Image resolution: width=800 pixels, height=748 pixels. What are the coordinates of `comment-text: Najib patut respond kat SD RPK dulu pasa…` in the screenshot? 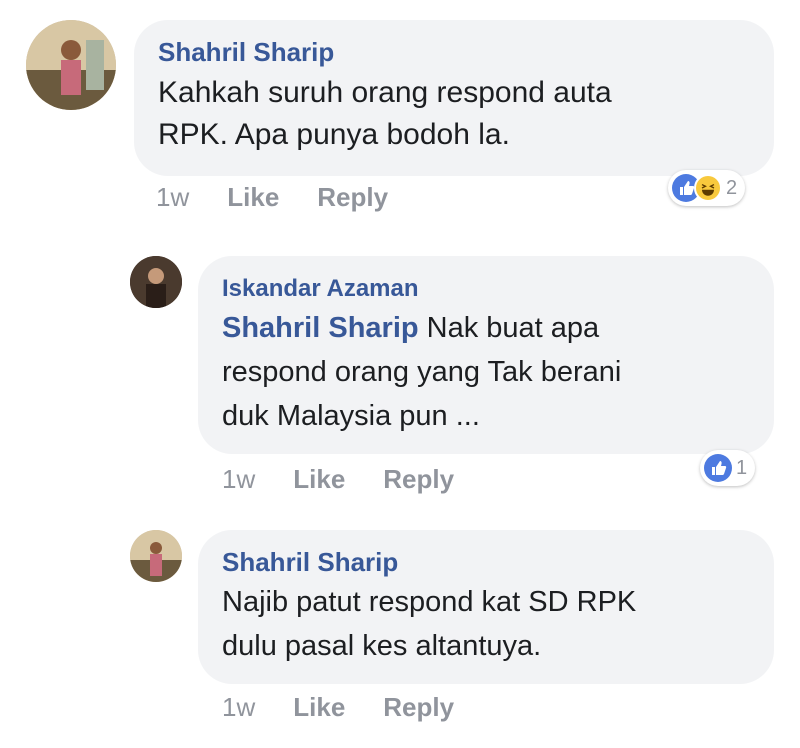 It's located at (429, 624).